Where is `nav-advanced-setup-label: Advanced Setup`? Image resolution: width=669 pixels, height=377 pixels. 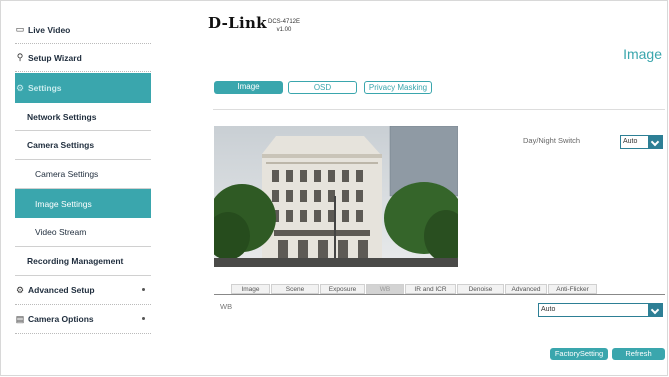
nav-advanced-setup-label: Advanced Setup is located at coordinates (61, 290).